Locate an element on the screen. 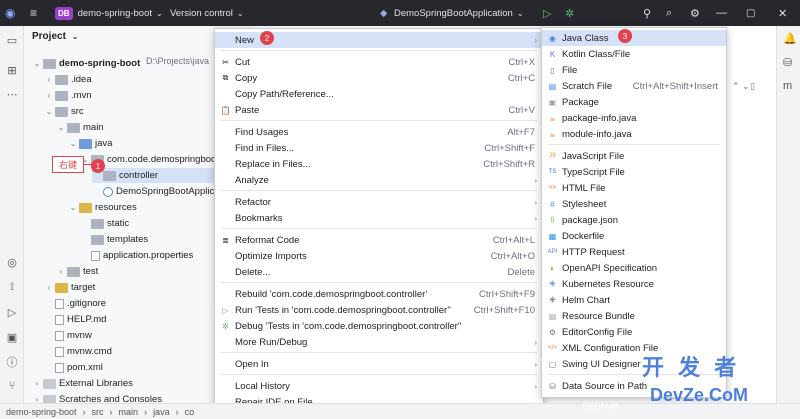  context-menu-item: ✂ Cut Ctrl+X is located at coordinates (379, 62).